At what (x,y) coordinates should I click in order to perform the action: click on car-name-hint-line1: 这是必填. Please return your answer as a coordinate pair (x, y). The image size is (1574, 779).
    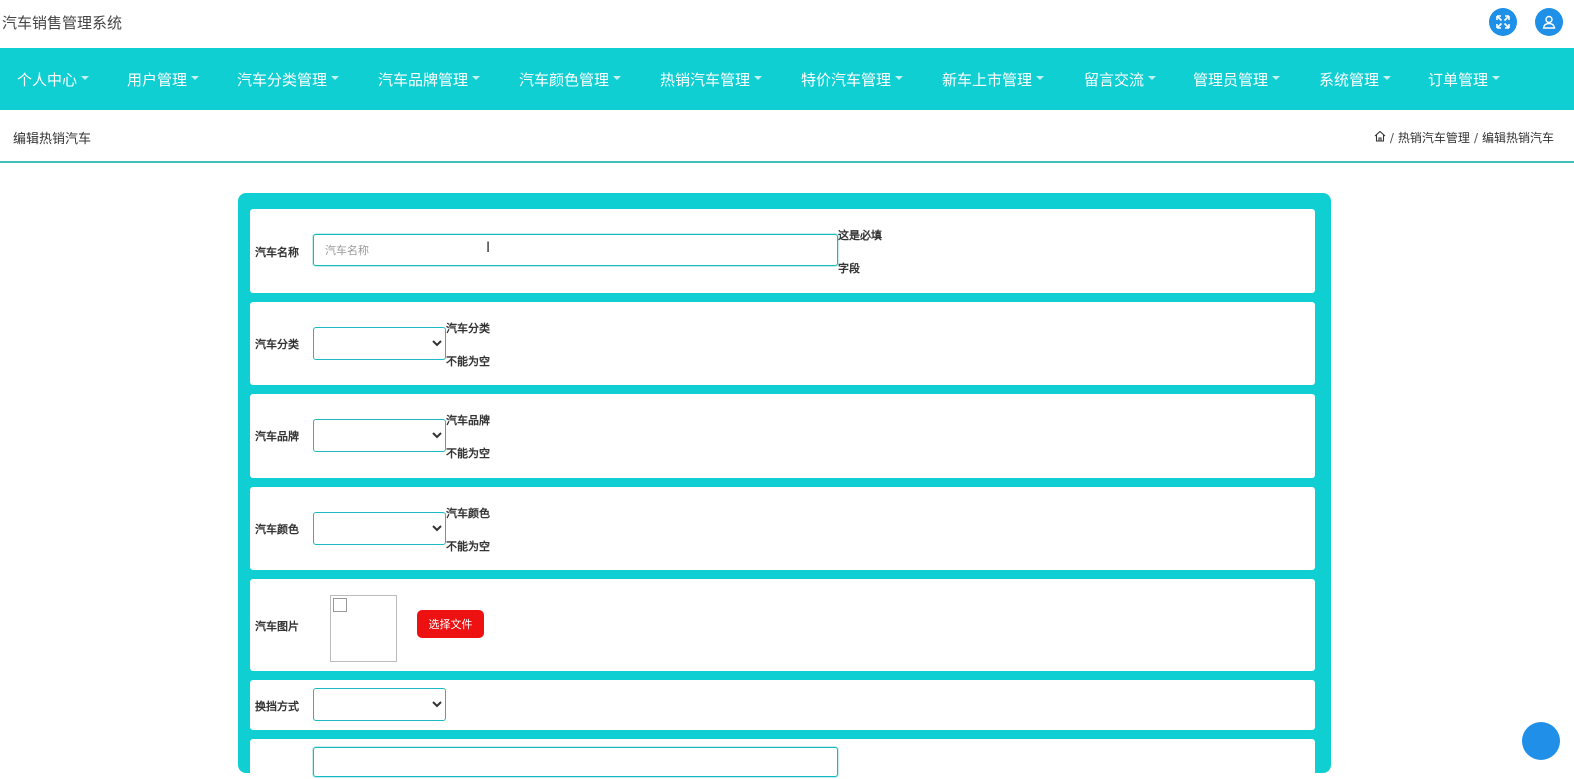
    Looking at the image, I should click on (860, 235).